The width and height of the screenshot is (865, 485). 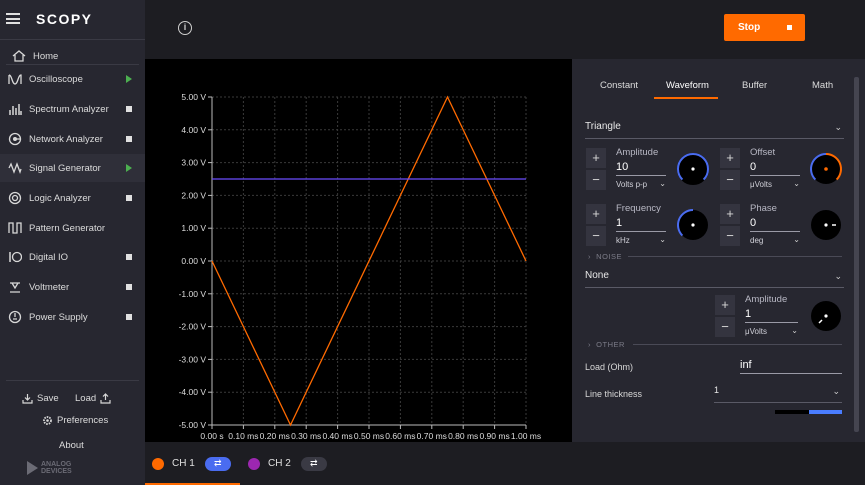 What do you see at coordinates (714, 130) in the screenshot?
I see `waveform-type-select: Triangle ⌄` at bounding box center [714, 130].